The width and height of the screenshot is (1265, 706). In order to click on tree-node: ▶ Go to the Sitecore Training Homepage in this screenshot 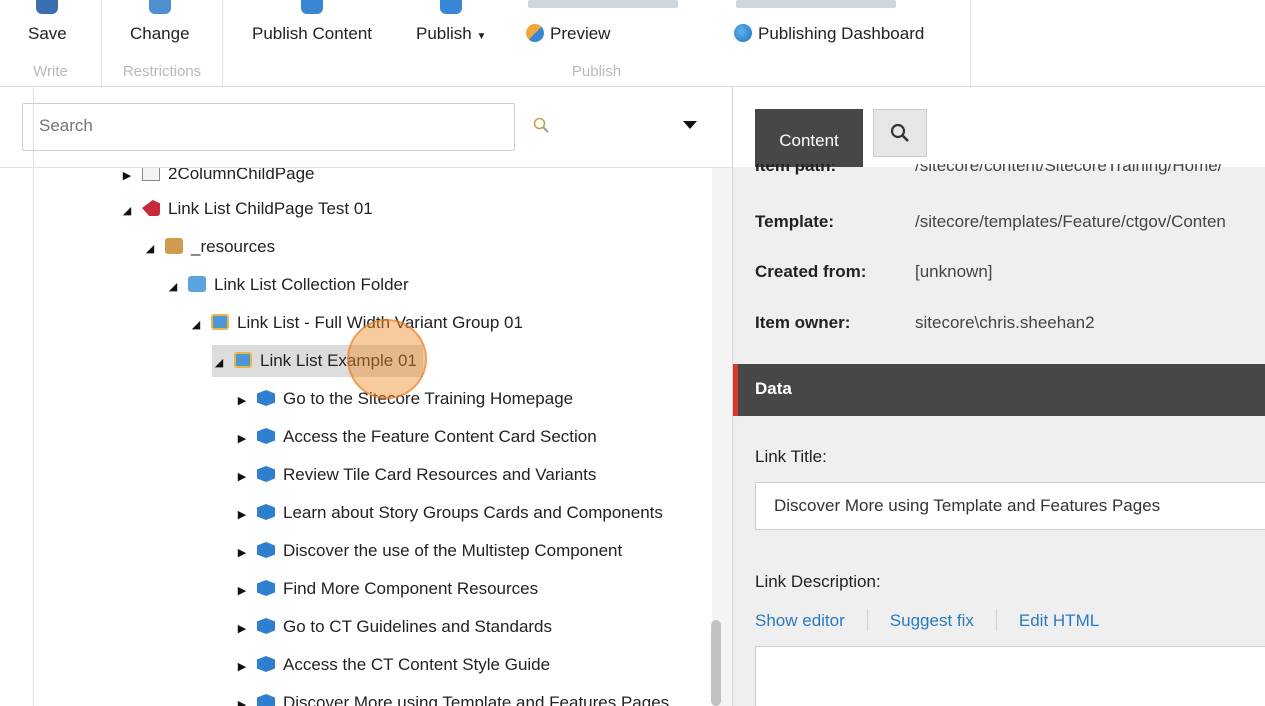, I will do `click(404, 399)`.